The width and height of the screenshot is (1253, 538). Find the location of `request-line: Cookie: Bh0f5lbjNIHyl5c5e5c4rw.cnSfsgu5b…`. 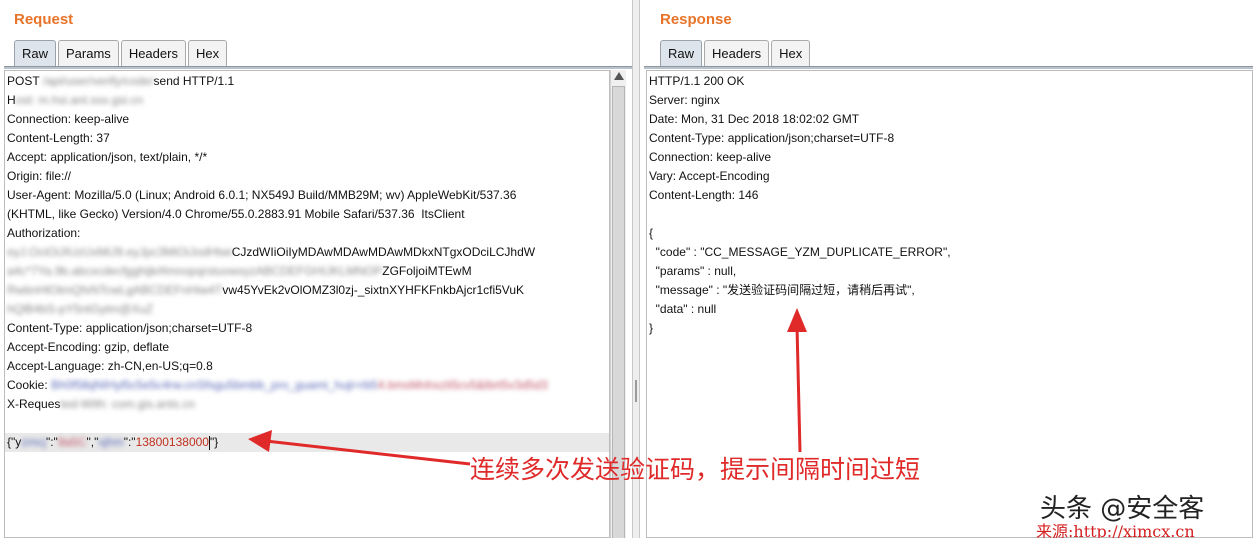

request-line: Cookie: Bh0f5lbjNIHyl5c5e5c4rw.cnSfsgu5b… is located at coordinates (308, 385).